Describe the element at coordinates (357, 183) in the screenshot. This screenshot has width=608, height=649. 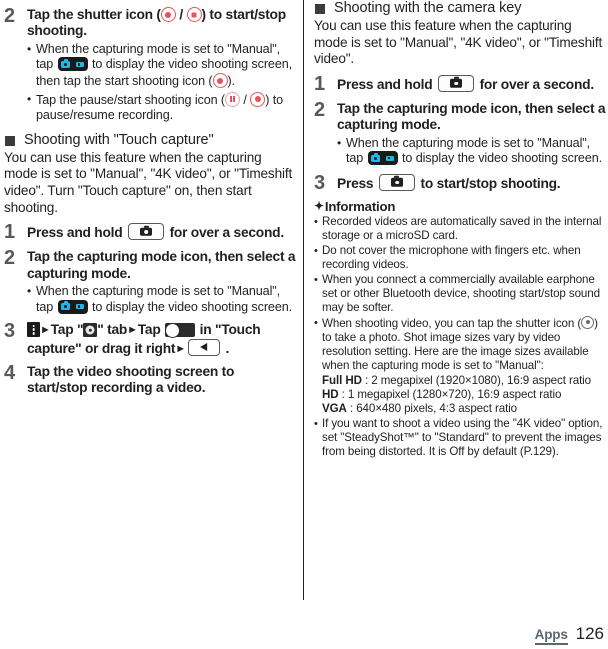
I see `step-title-part-a: Press` at that location.